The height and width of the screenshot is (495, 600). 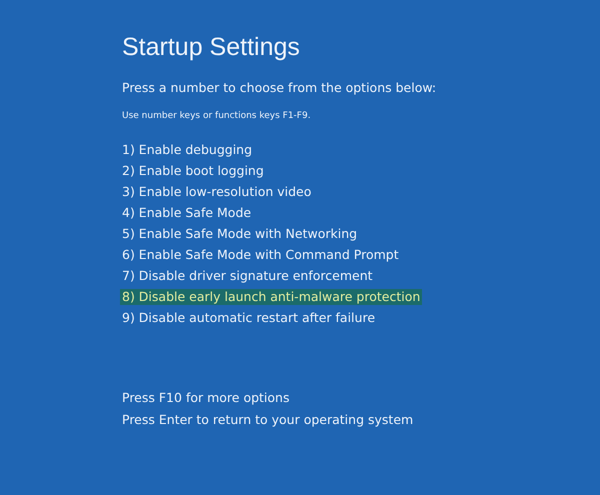 What do you see at coordinates (247, 276) in the screenshot?
I see `menu-option: 7) Disable driver signature enforcement` at bounding box center [247, 276].